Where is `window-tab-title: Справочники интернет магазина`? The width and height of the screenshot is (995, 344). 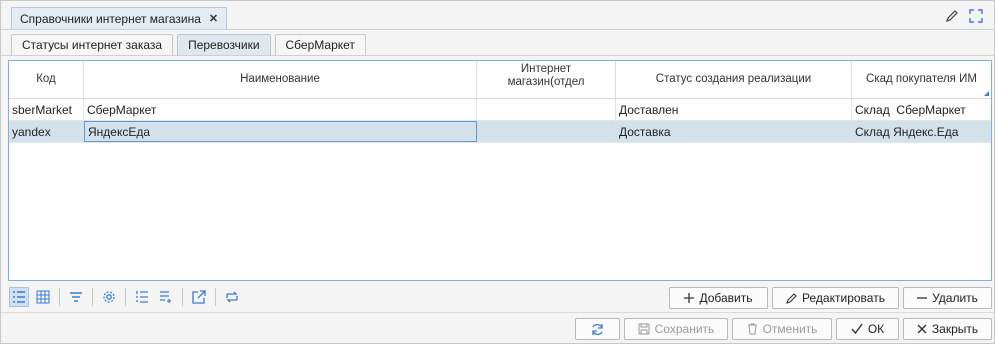
window-tab-title: Справочники интернет магазина is located at coordinates (110, 18).